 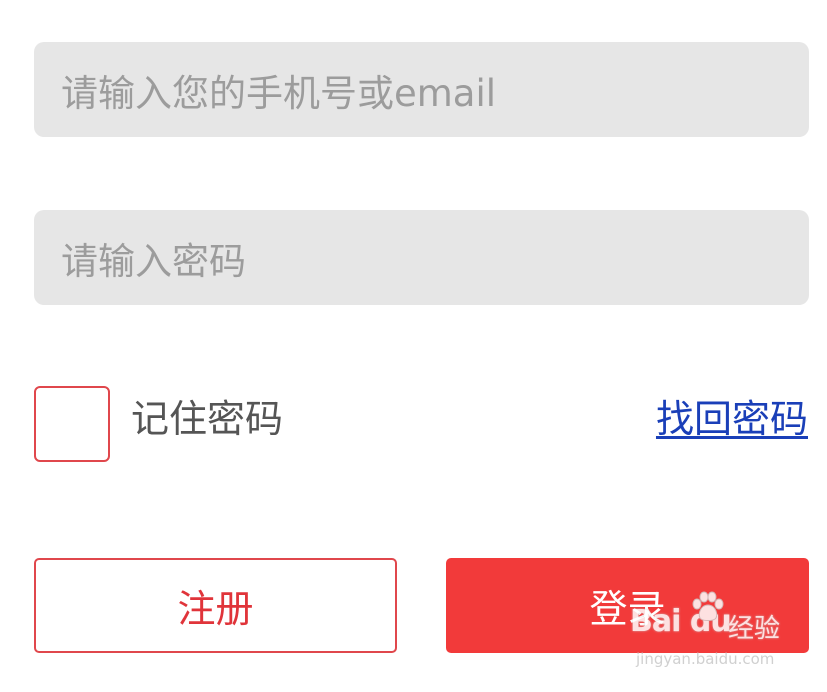 I want to click on register-button: 注册, so click(x=215, y=605).